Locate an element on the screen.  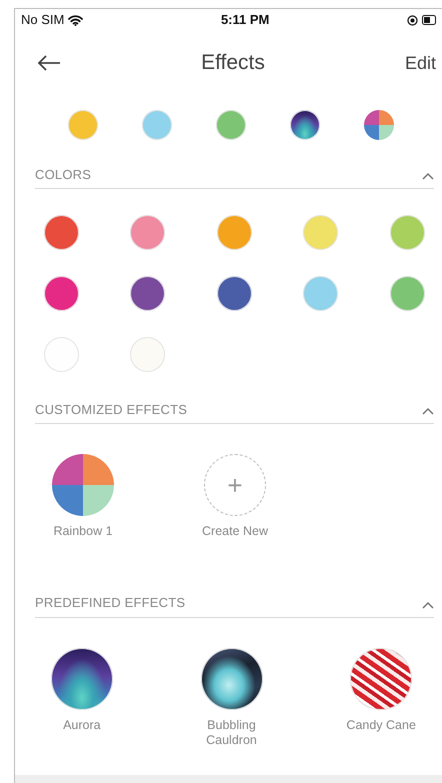
carrier-label: No SIM is located at coordinates (42, 20).